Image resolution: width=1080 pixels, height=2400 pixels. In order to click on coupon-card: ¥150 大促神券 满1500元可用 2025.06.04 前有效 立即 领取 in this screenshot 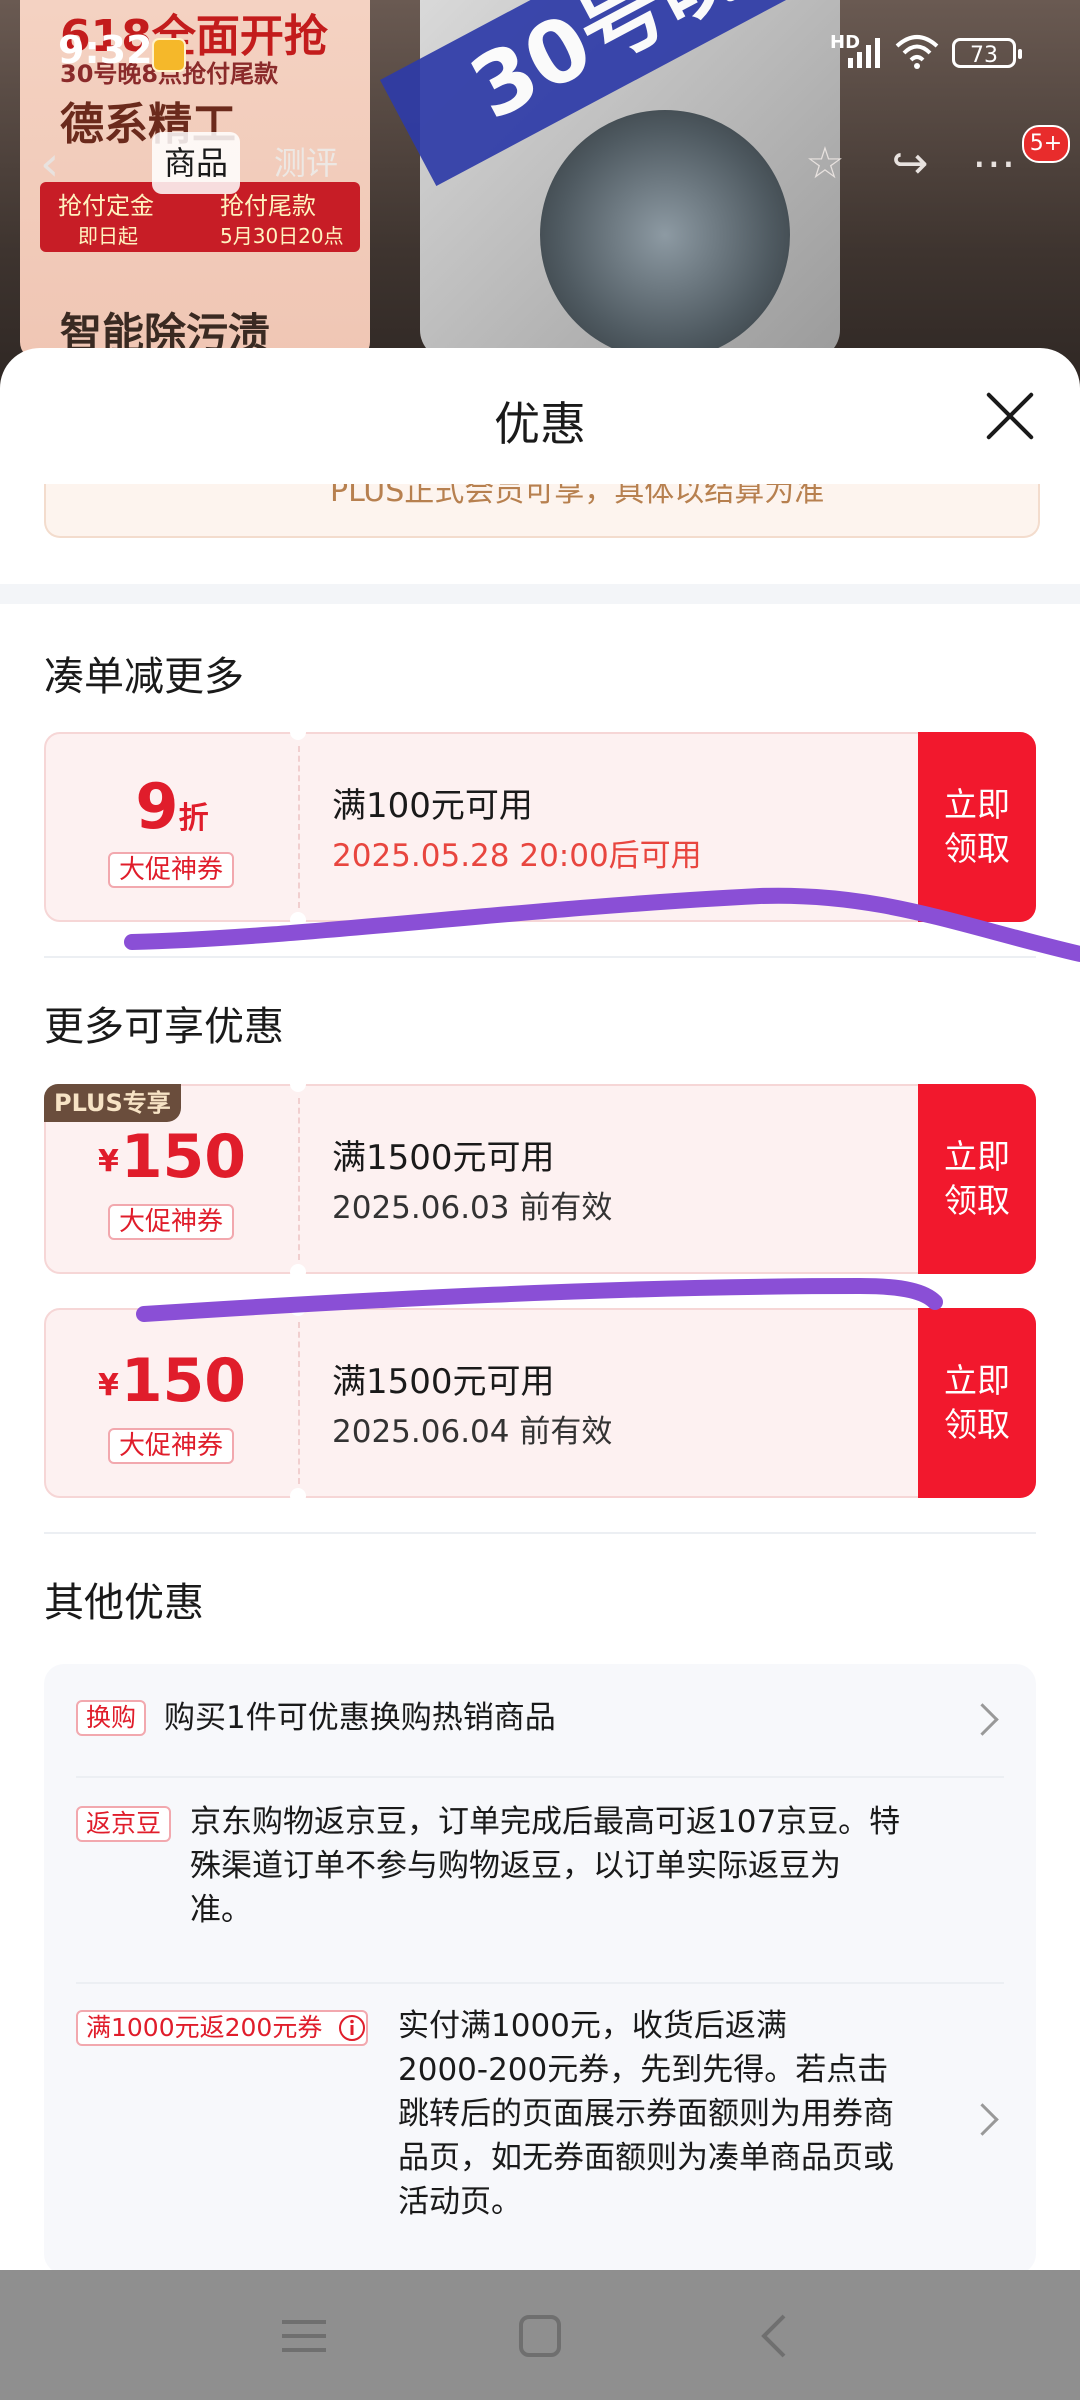, I will do `click(540, 1402)`.